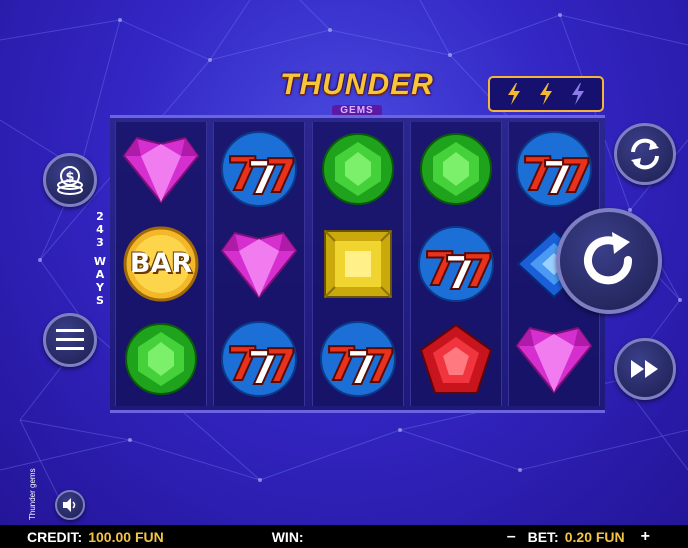  I want to click on credit-value: 100.00 FUN, so click(126, 536).